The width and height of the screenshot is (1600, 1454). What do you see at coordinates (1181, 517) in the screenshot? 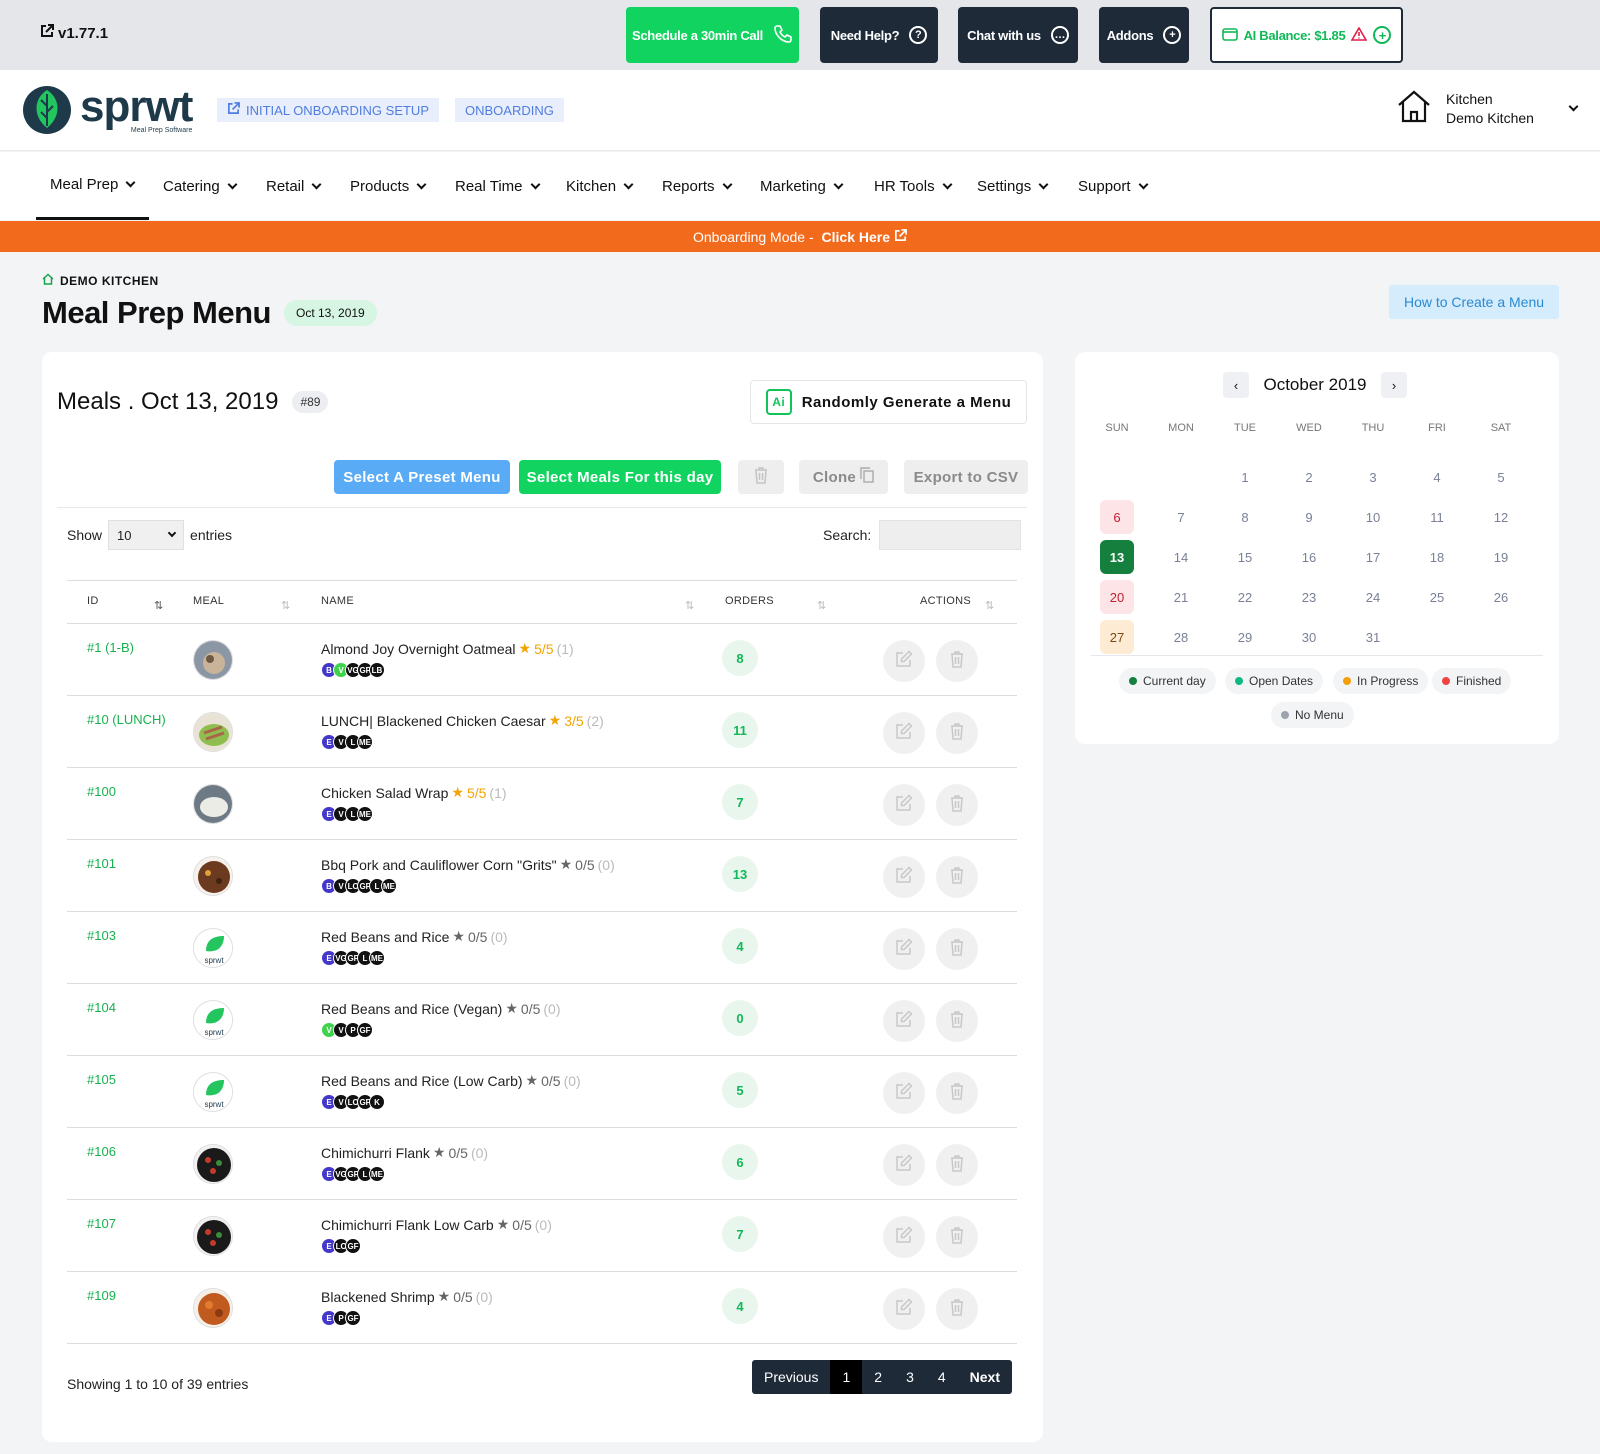
I see `calendar-day: 7` at bounding box center [1181, 517].